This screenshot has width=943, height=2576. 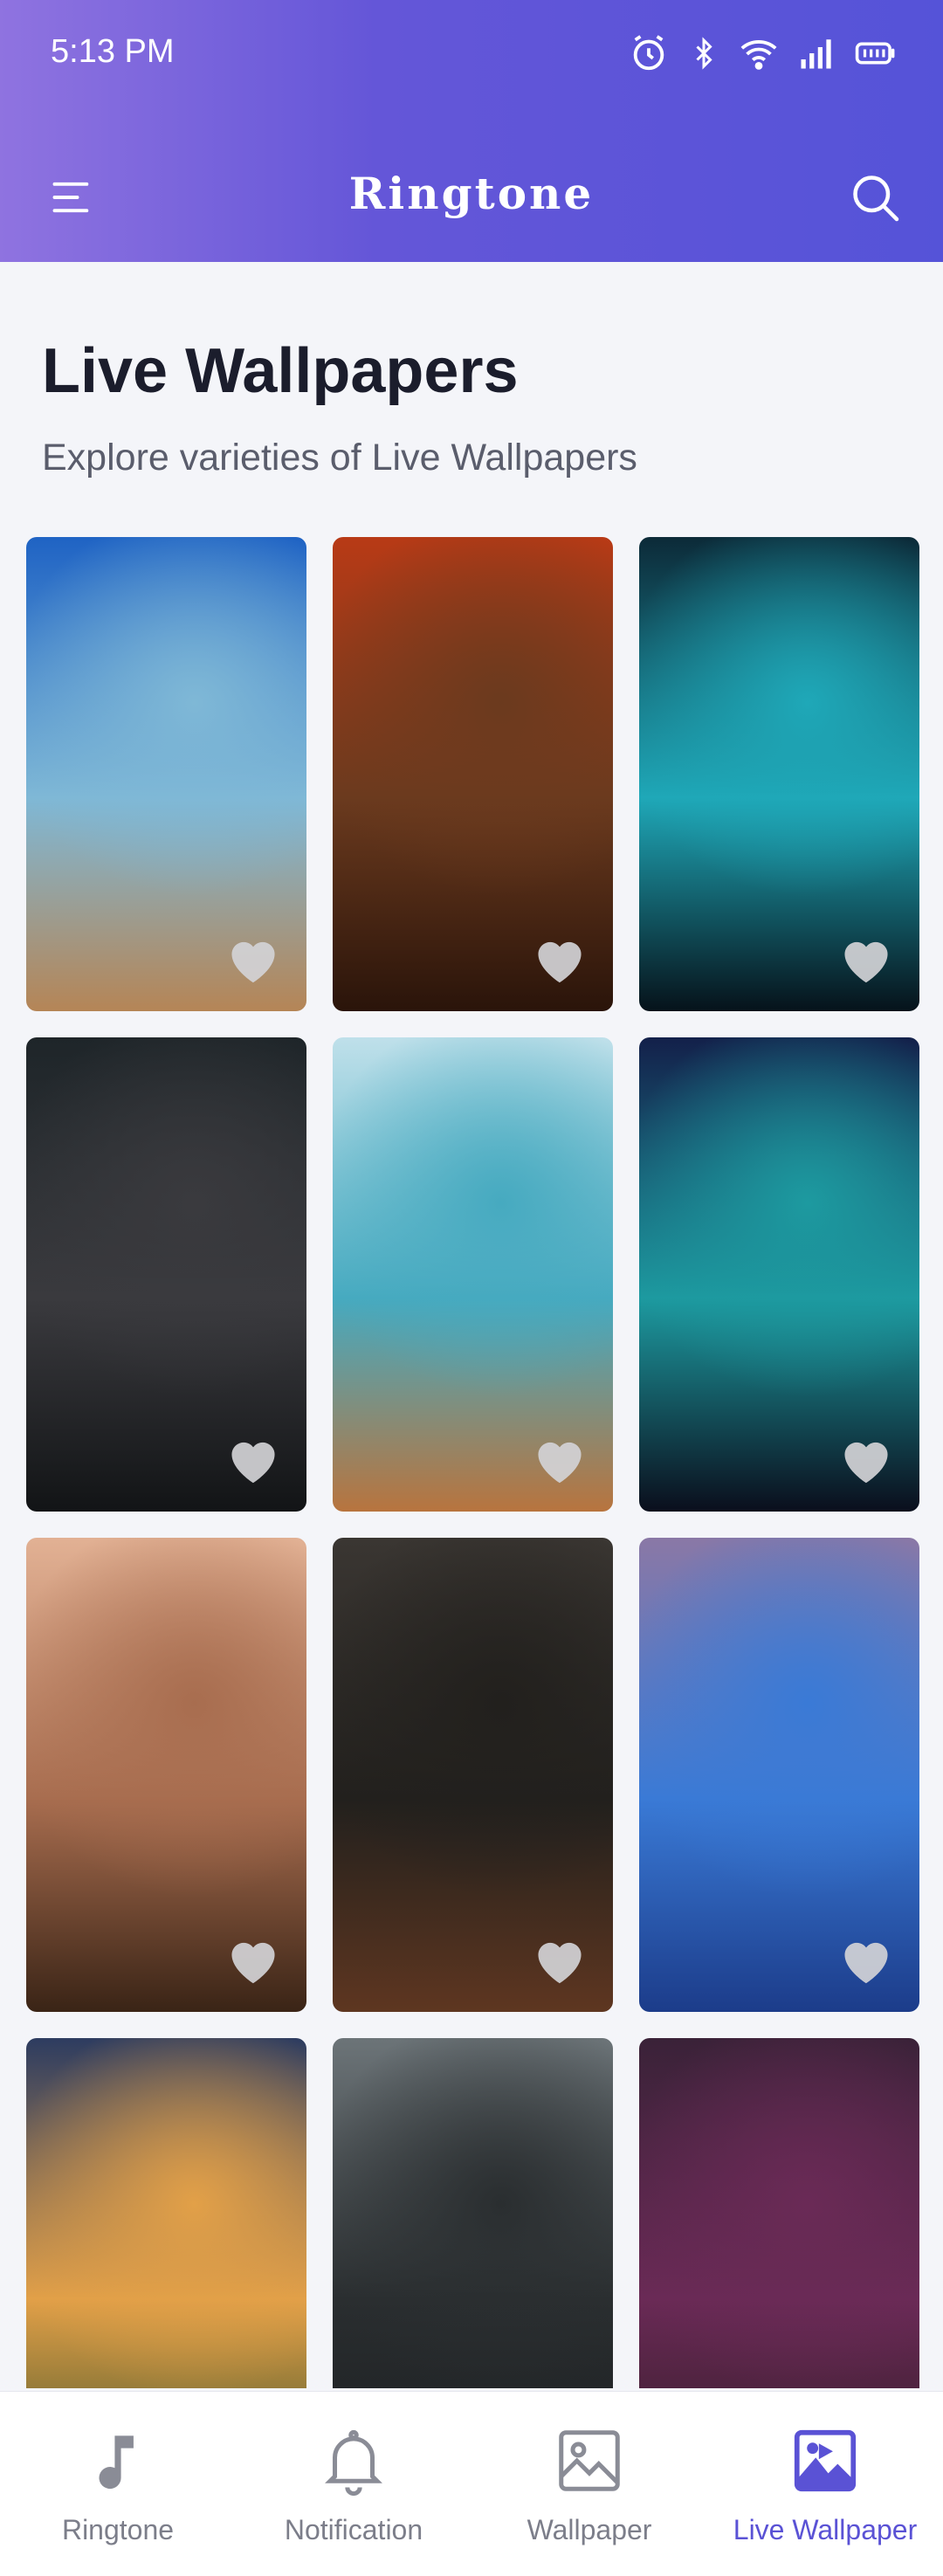 What do you see at coordinates (354, 2460) in the screenshot?
I see `bell-icon` at bounding box center [354, 2460].